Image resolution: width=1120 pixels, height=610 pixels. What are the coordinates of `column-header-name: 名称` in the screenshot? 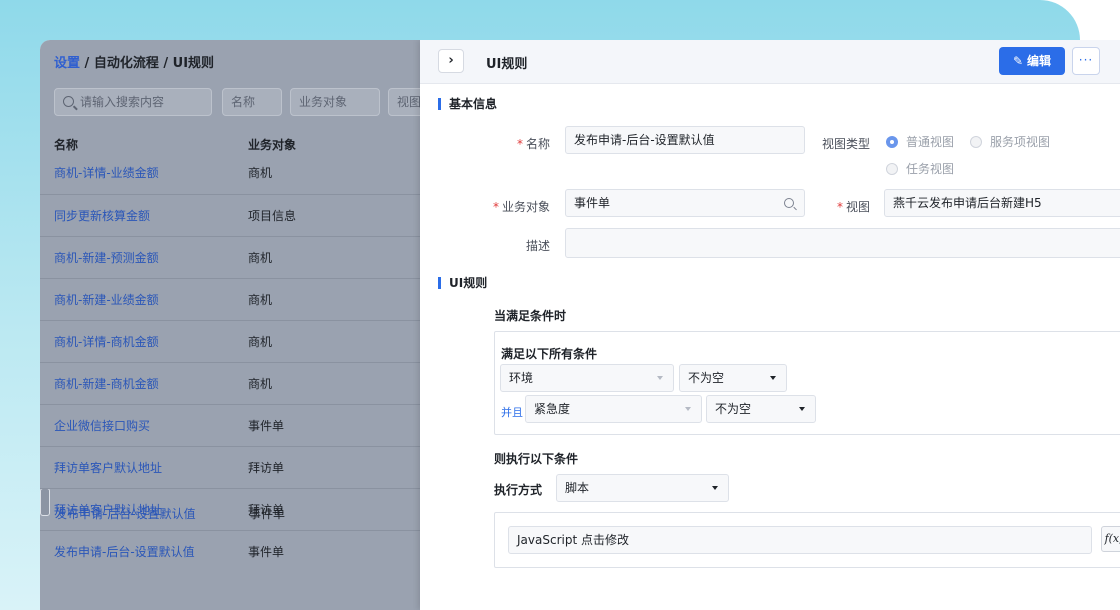 It's located at (66, 145).